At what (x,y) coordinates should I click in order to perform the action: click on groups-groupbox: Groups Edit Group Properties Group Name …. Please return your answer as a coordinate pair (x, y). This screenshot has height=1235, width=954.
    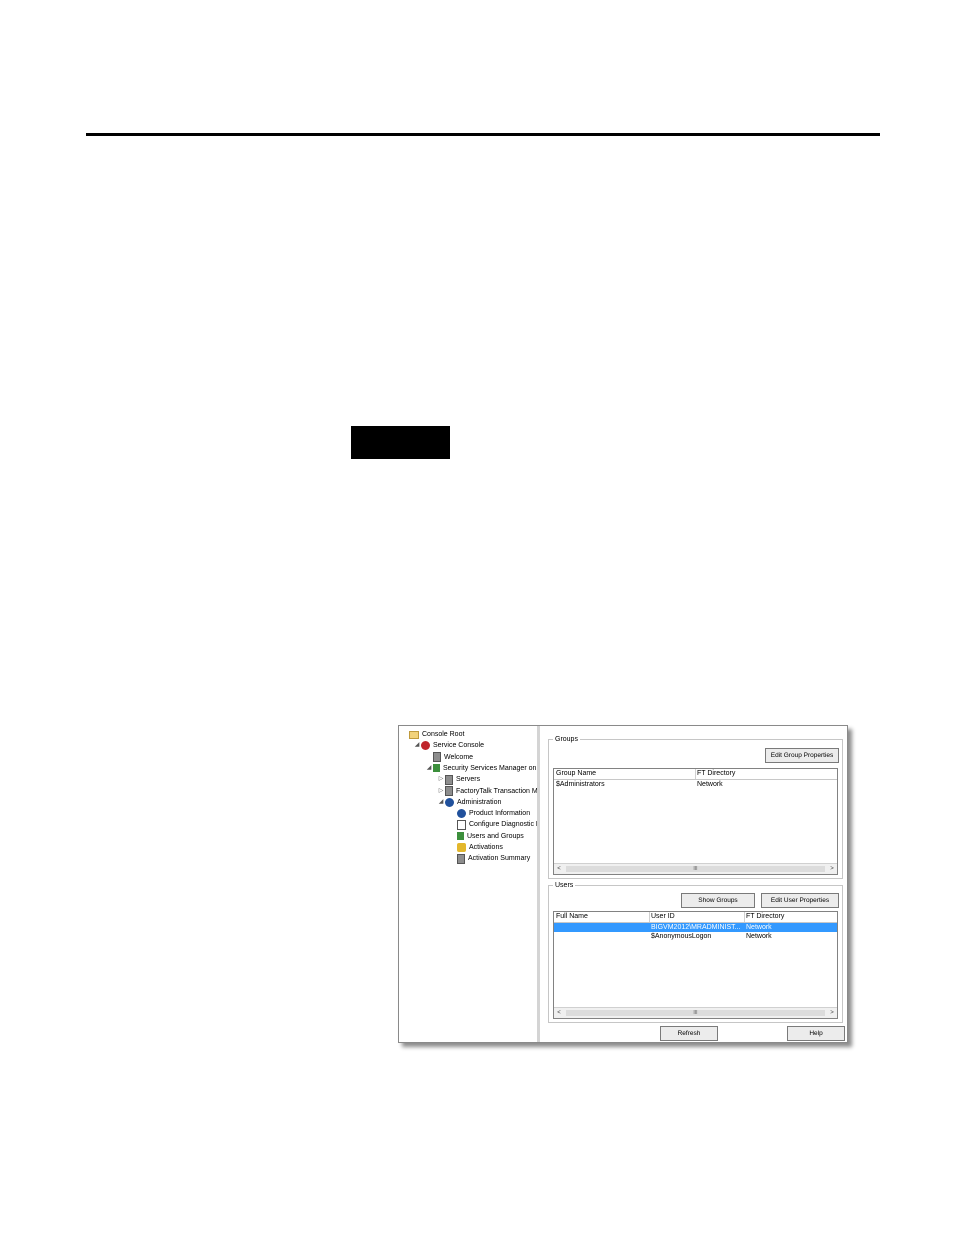
    Looking at the image, I should click on (695, 807).